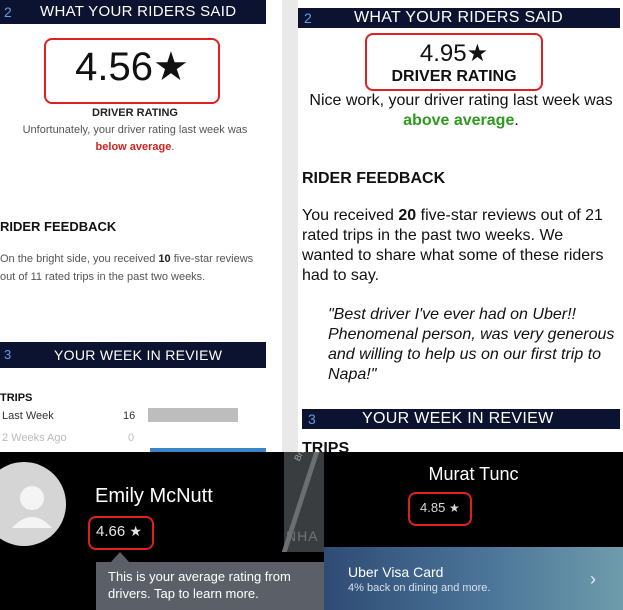 Image resolution: width=623 pixels, height=610 pixels. What do you see at coordinates (302, 502) in the screenshot?
I see `map-preview: Broadw NHA` at bounding box center [302, 502].